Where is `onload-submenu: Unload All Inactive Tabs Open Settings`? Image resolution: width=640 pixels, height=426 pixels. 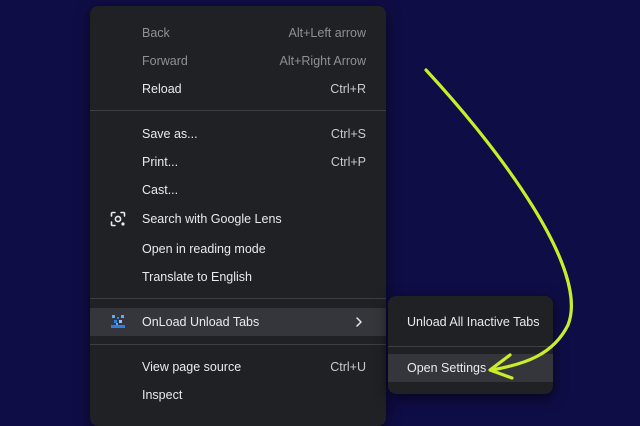 onload-submenu: Unload All Inactive Tabs Open Settings is located at coordinates (470, 345).